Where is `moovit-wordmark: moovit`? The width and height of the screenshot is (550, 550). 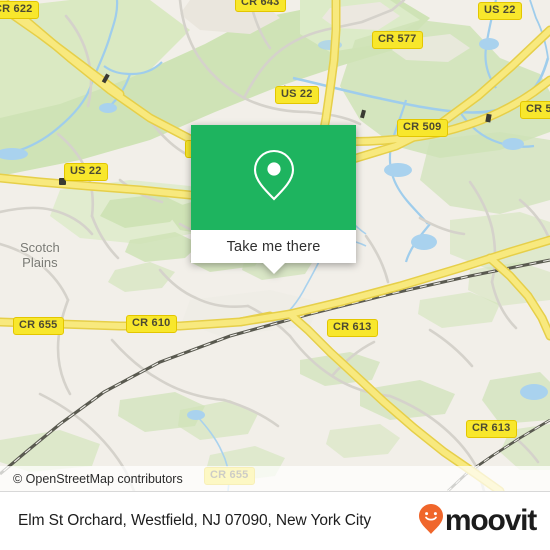 moovit-wordmark: moovit is located at coordinates (490, 520).